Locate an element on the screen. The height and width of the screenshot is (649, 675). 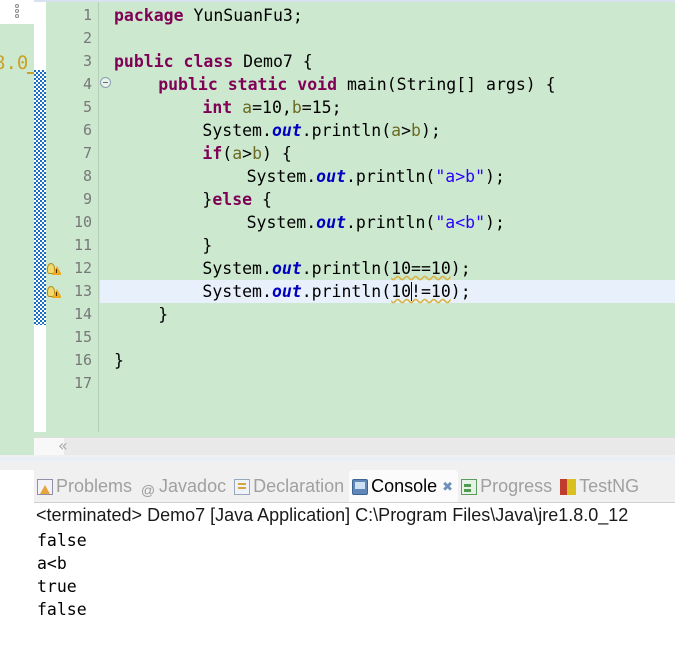
code-line: System.out.println("a>b"); is located at coordinates (376, 176).